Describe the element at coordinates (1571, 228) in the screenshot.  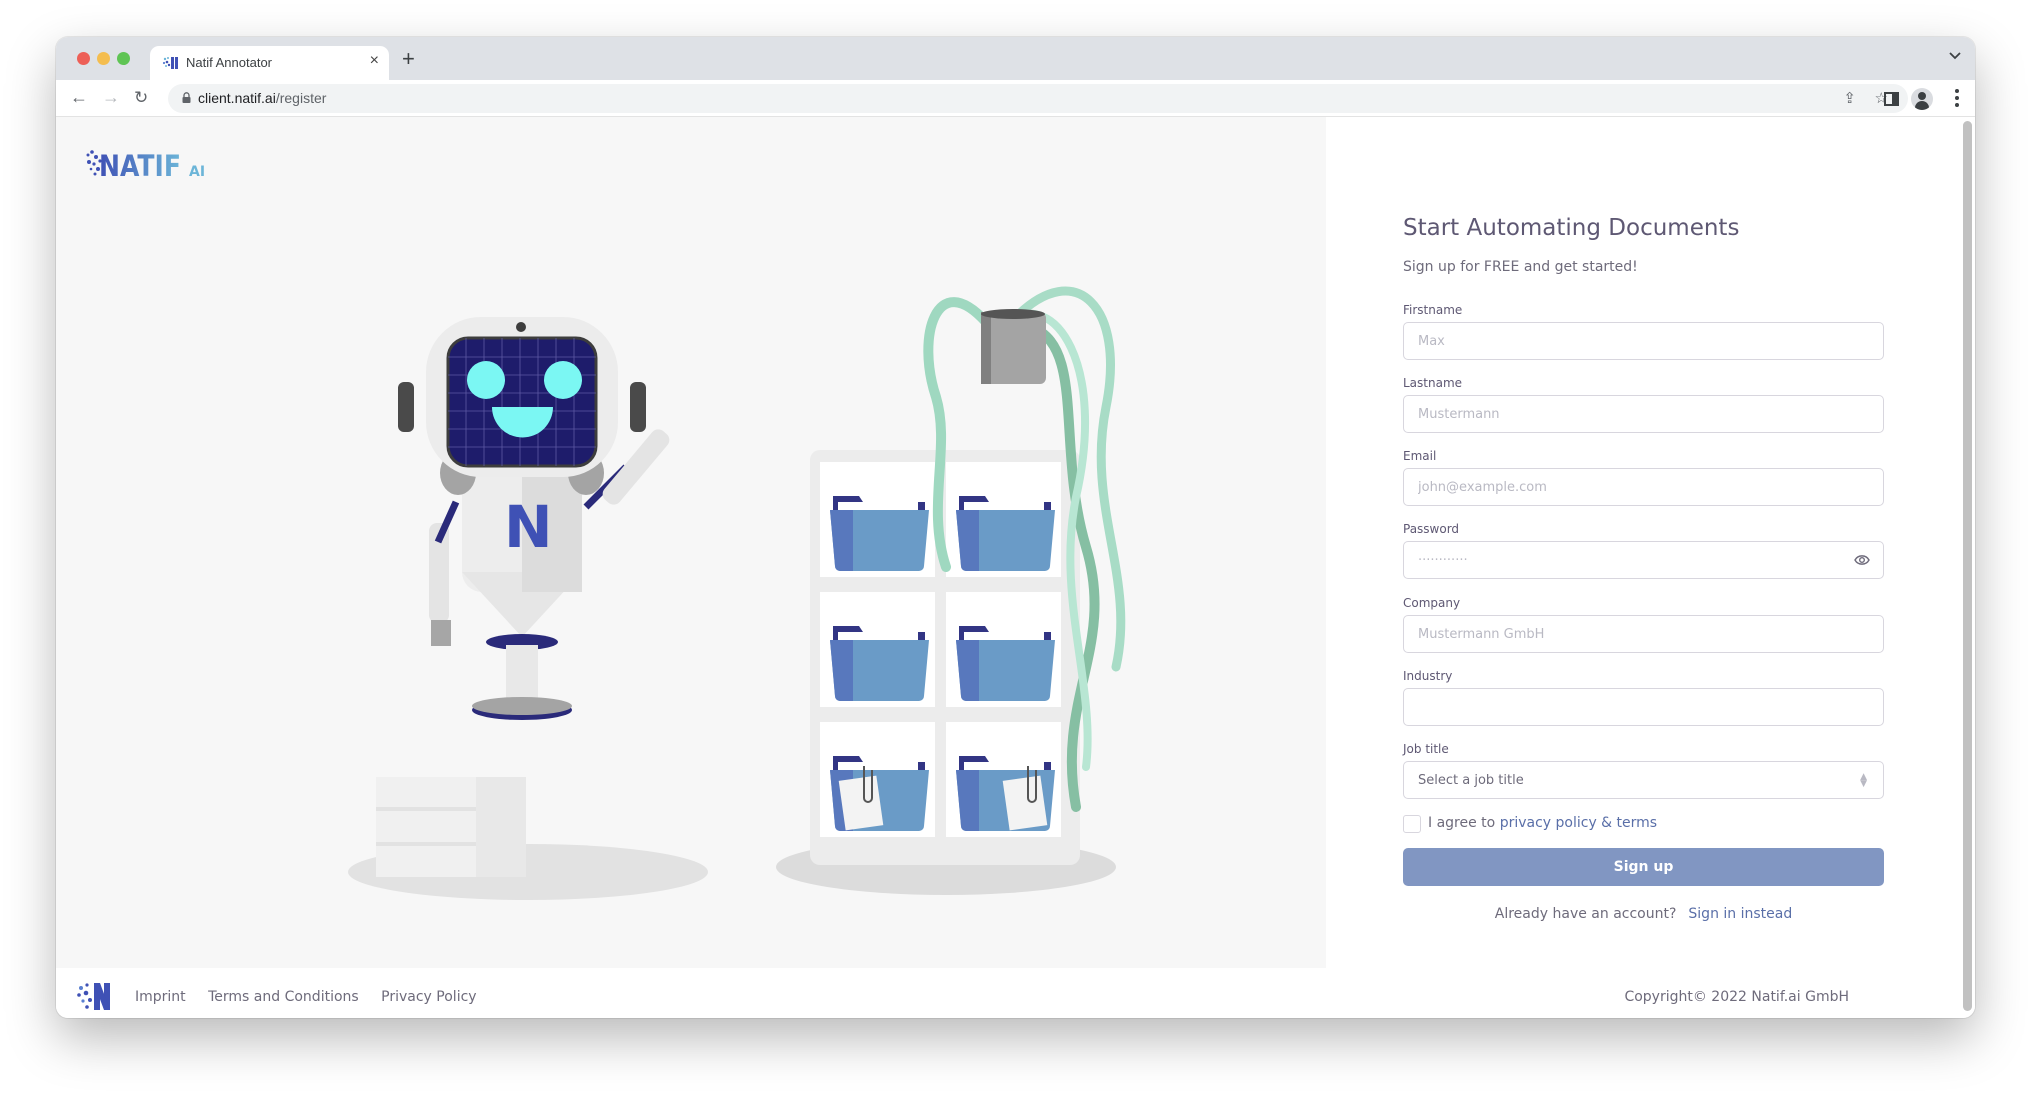
I see `page-title: Start Automating Documents` at that location.